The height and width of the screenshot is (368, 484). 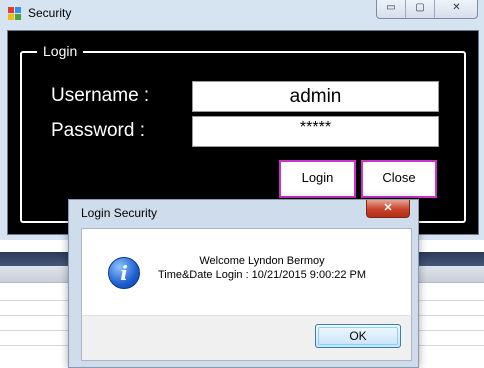 I want to click on titlebar: Security ▭ ▢ ✕, so click(x=242, y=14).